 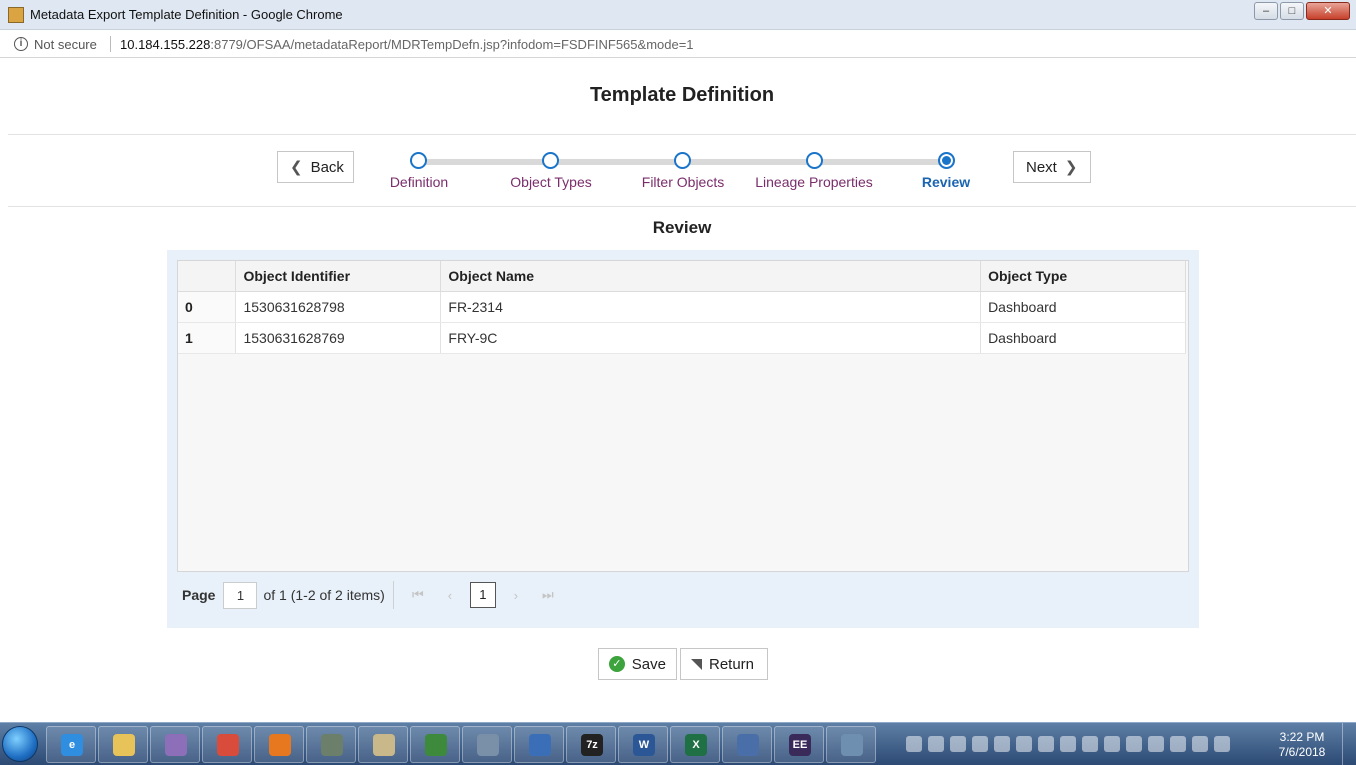 I want to click on url-host: 10.184.155.228, so click(x=165, y=44).